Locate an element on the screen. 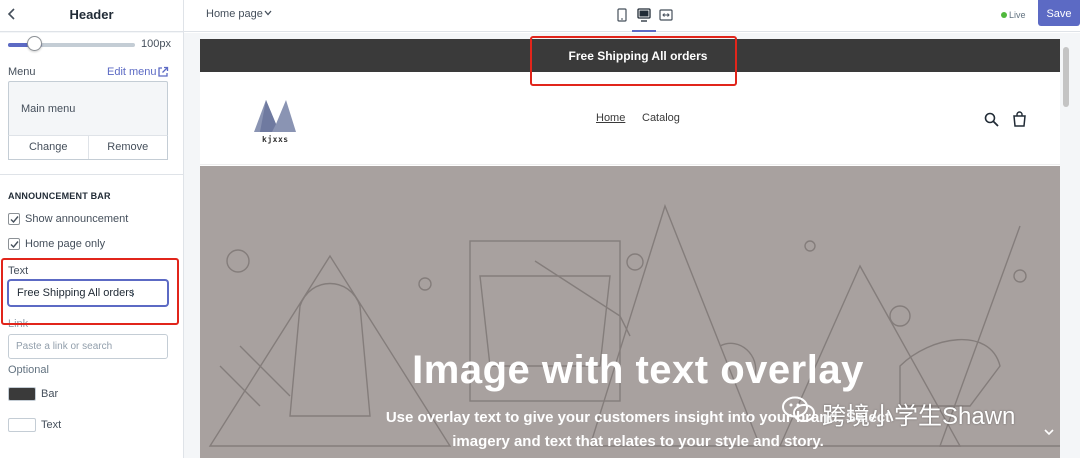 Image resolution: width=1080 pixels, height=458 pixels. slider-thumb is located at coordinates (34, 43).